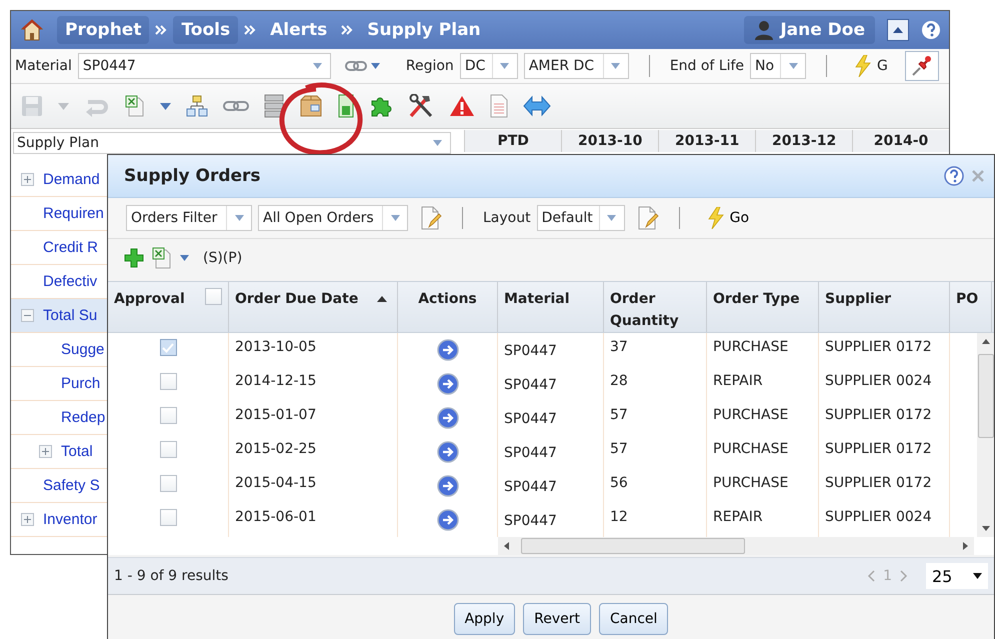 This screenshot has height=639, width=995. Describe the element at coordinates (462, 106) in the screenshot. I see `warning-icon` at that location.